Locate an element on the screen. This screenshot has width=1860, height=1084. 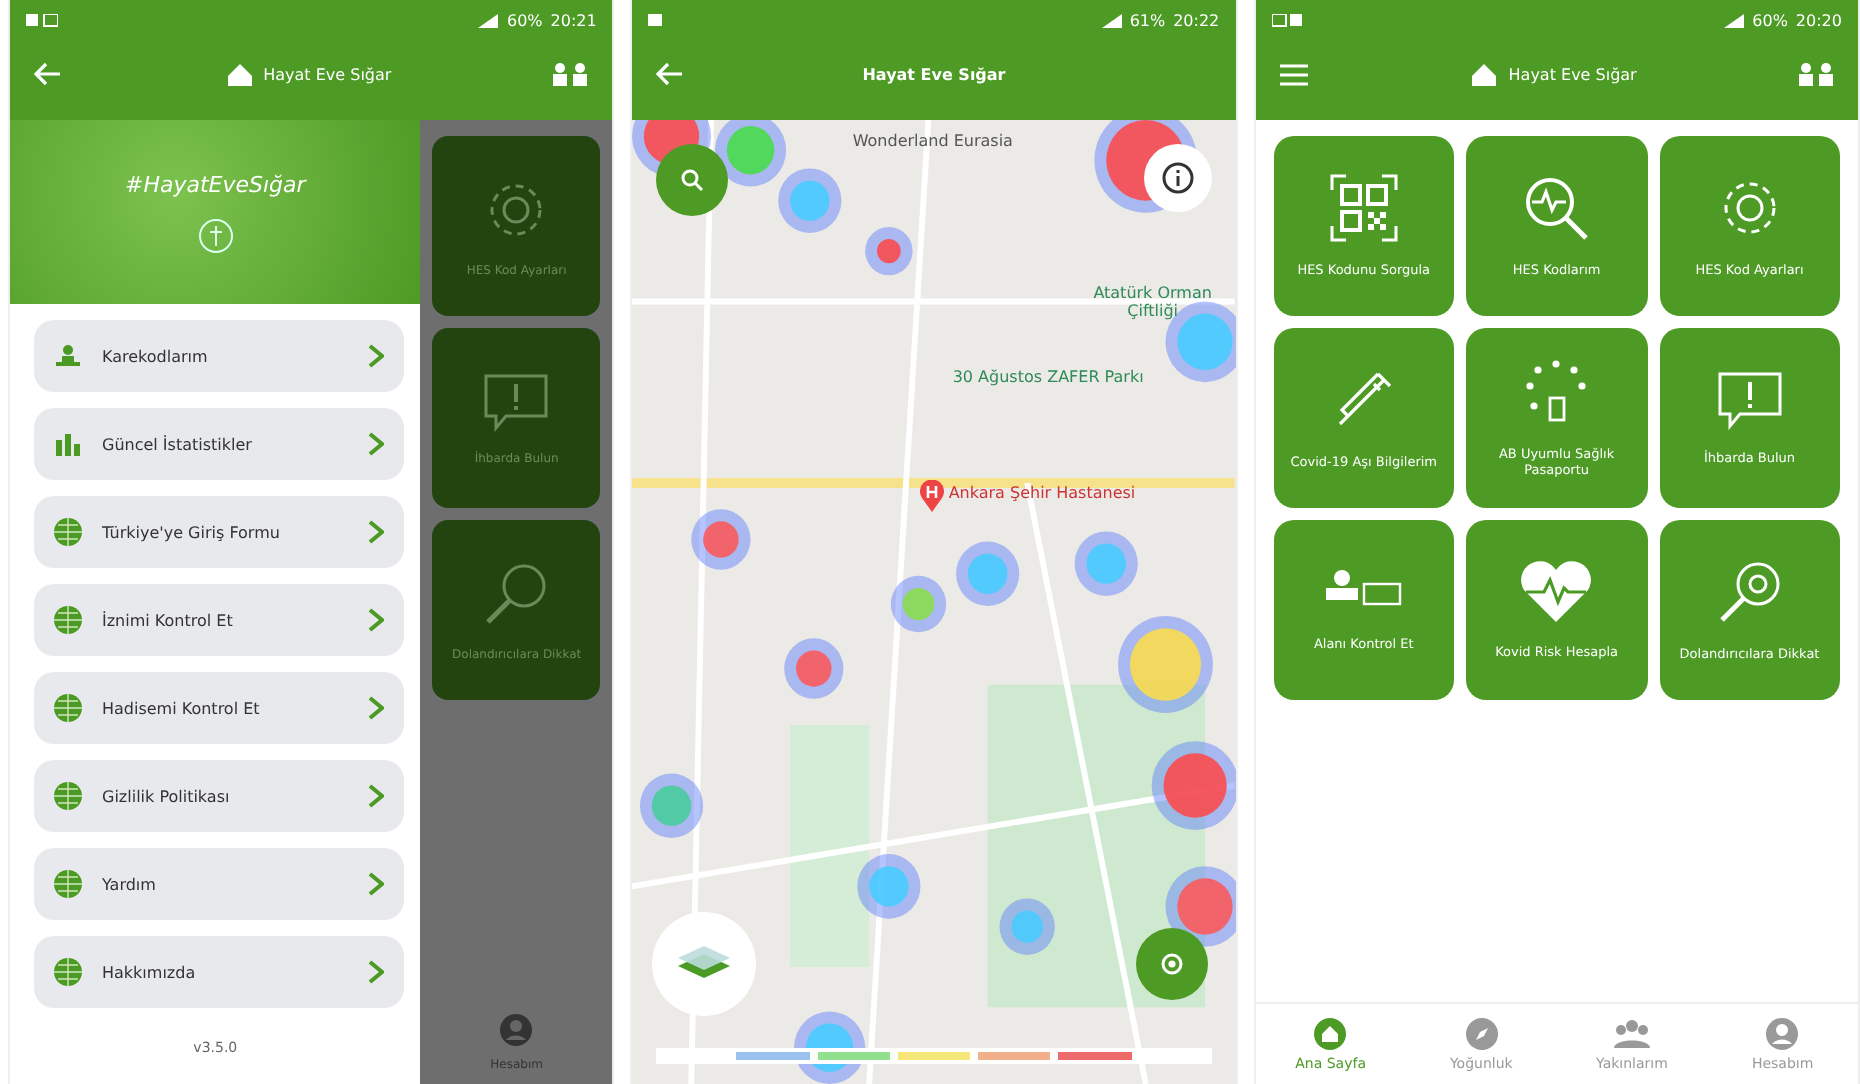
map-label: Atatürk Orman Çiftliği is located at coordinates (1152, 302).